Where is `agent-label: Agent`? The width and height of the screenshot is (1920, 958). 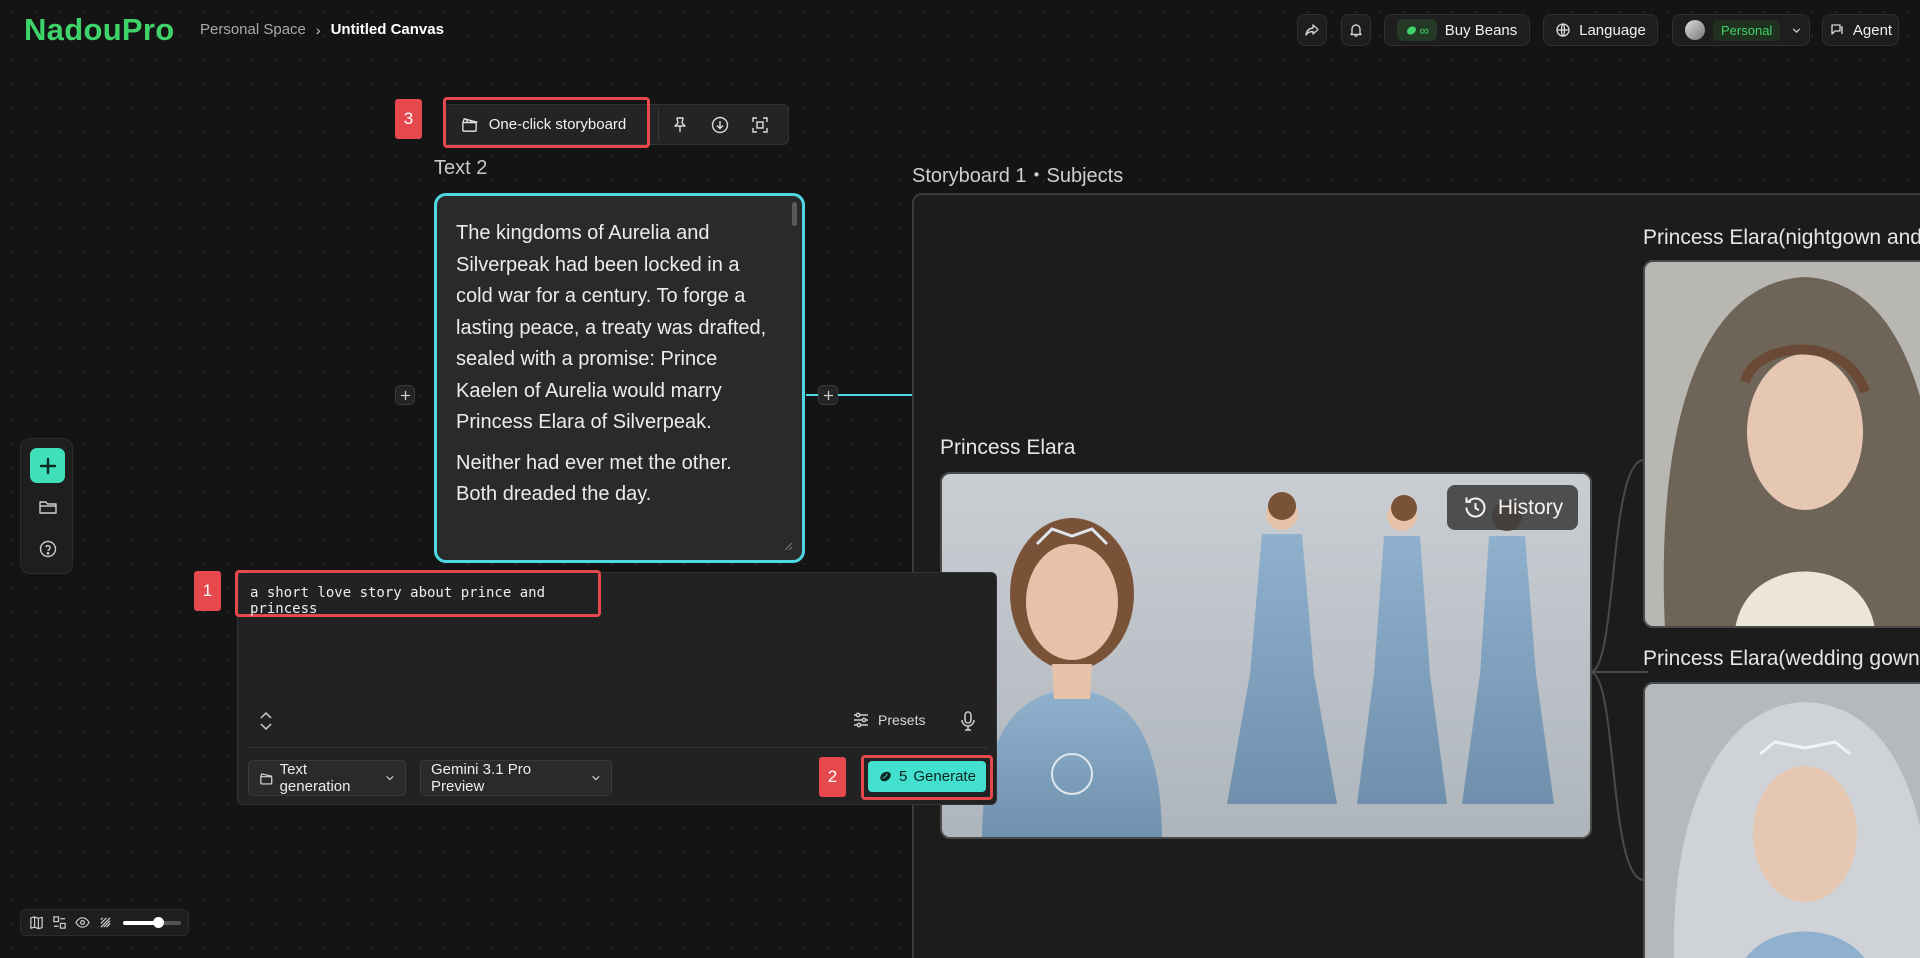 agent-label: Agent is located at coordinates (1872, 30).